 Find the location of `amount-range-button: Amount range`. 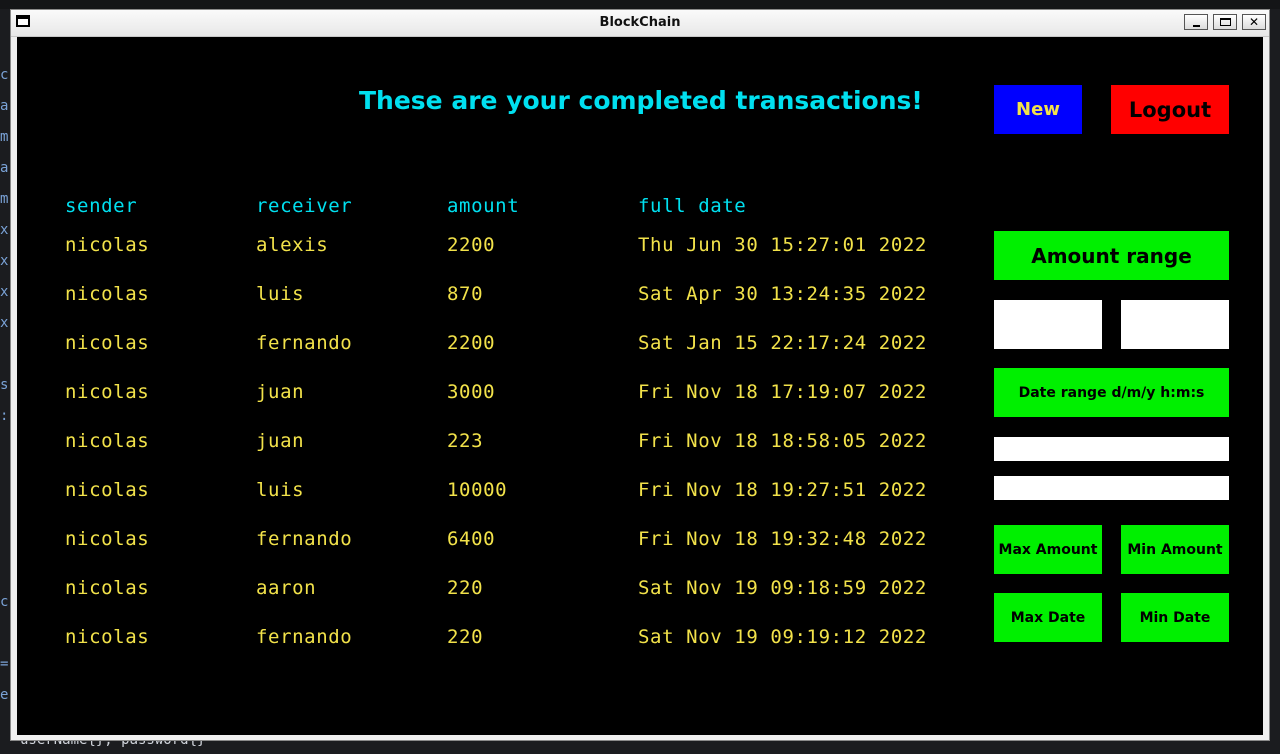

amount-range-button: Amount range is located at coordinates (1111, 255).